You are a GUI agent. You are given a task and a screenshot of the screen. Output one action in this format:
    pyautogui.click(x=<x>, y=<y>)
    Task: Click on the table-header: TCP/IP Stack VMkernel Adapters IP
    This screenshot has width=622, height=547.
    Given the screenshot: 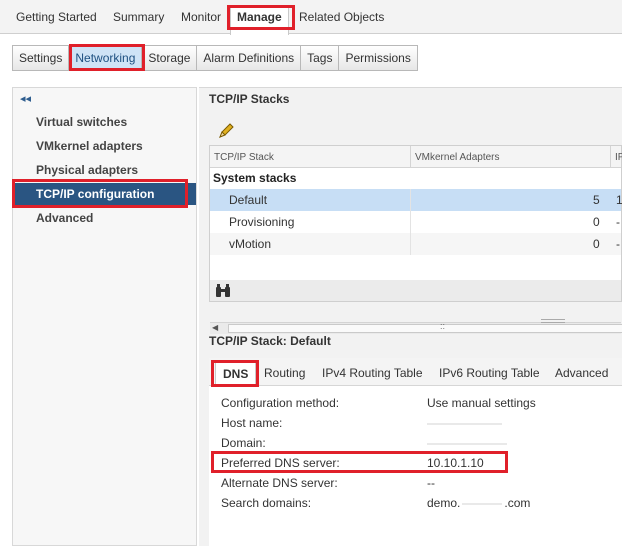 What is the action you would take?
    pyautogui.click(x=416, y=157)
    